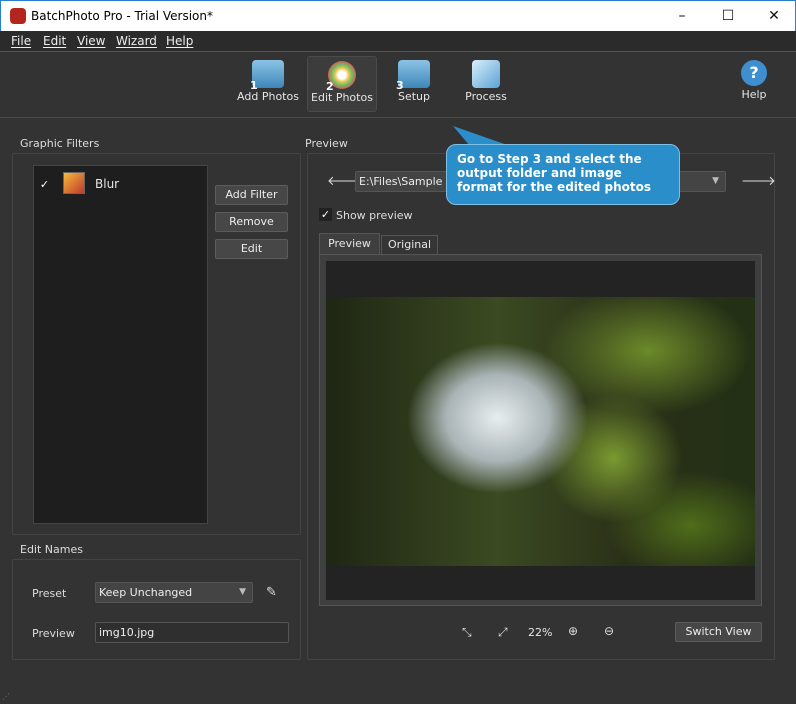  Describe the element at coordinates (754, 94) in the screenshot. I see `help-label: Help` at that location.